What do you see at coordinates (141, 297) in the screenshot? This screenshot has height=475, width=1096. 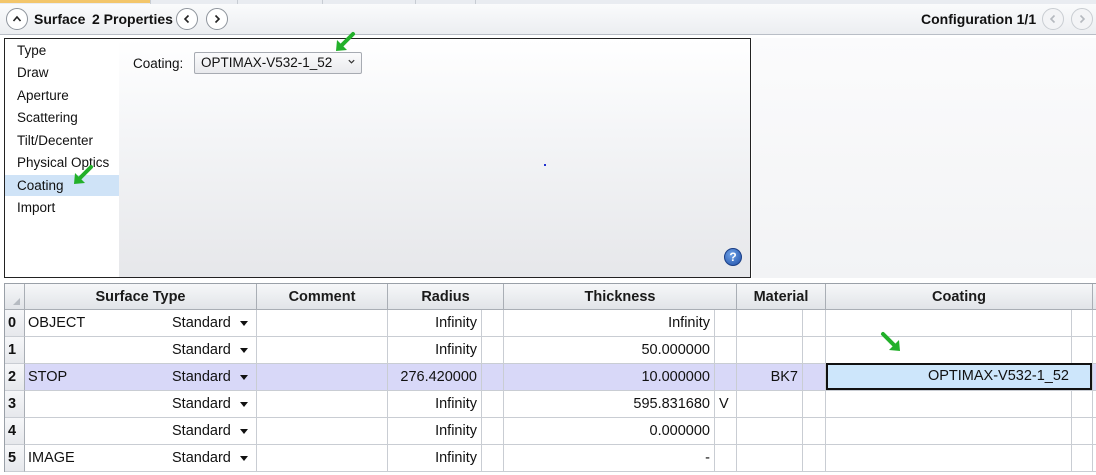 I see `column-header-surface-type: Surface Type` at bounding box center [141, 297].